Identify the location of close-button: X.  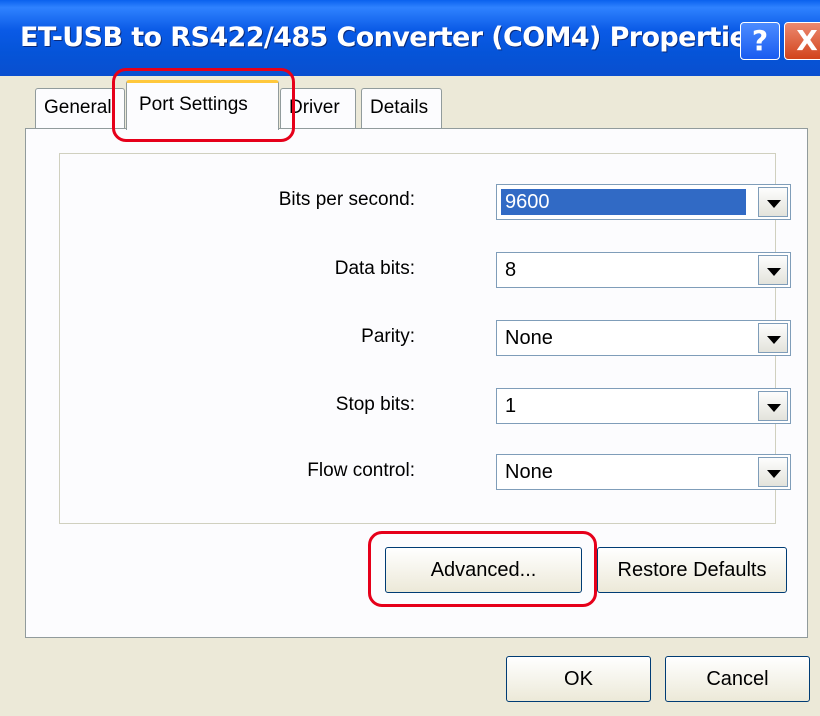
(802, 41).